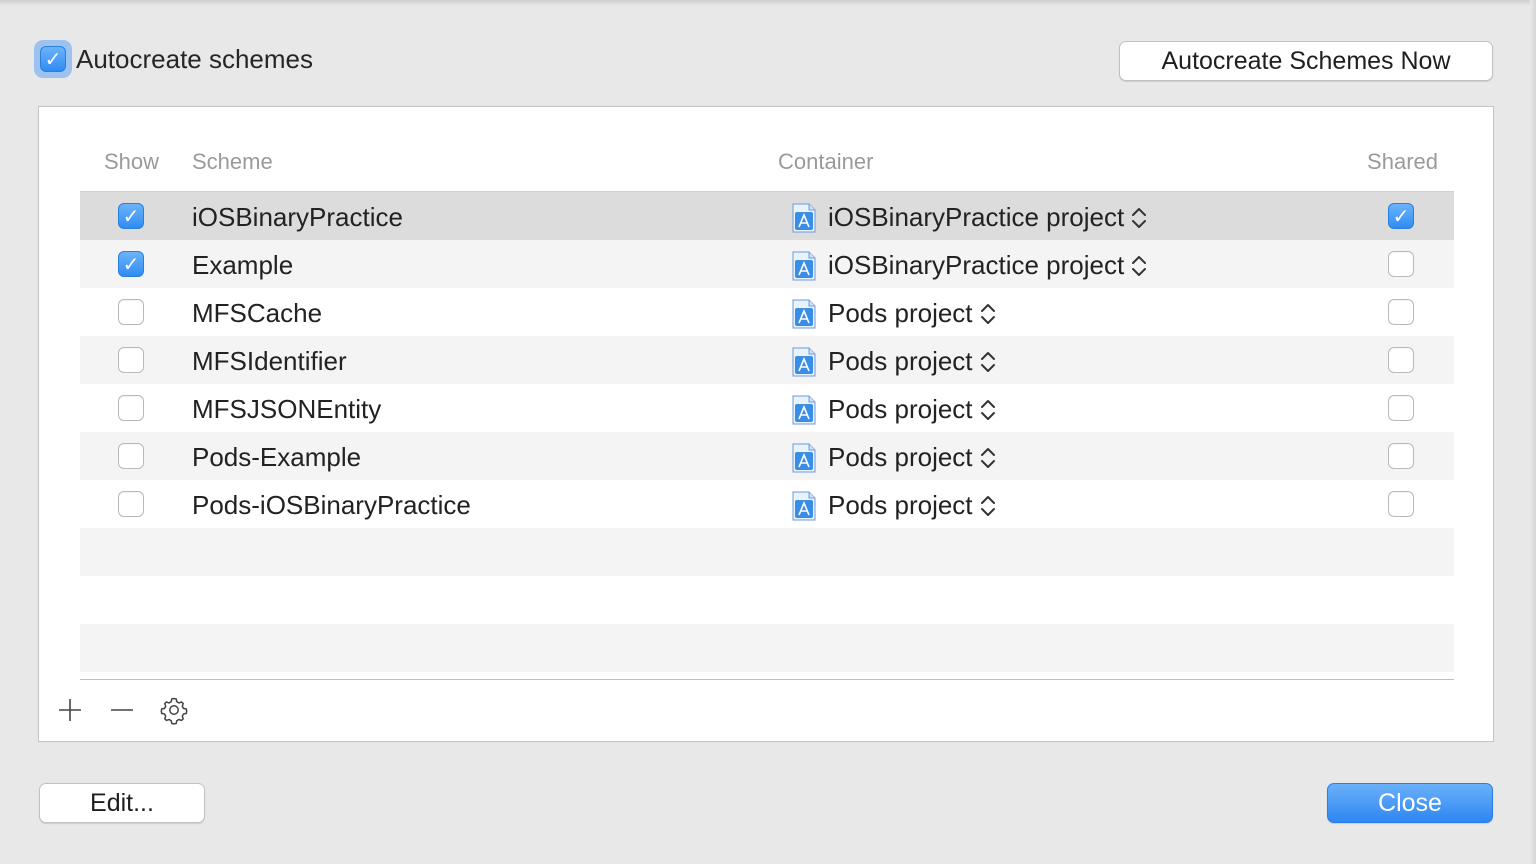 This screenshot has height=864, width=1536. I want to click on scheme-name: MFSJSONEntity, so click(287, 409).